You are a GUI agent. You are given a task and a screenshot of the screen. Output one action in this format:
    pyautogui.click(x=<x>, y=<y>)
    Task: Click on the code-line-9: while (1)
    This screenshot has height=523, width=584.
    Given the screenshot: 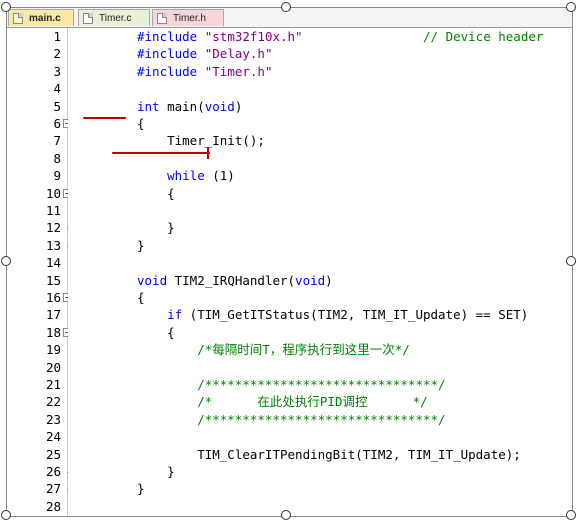 What is the action you would take?
    pyautogui.click(x=186, y=176)
    